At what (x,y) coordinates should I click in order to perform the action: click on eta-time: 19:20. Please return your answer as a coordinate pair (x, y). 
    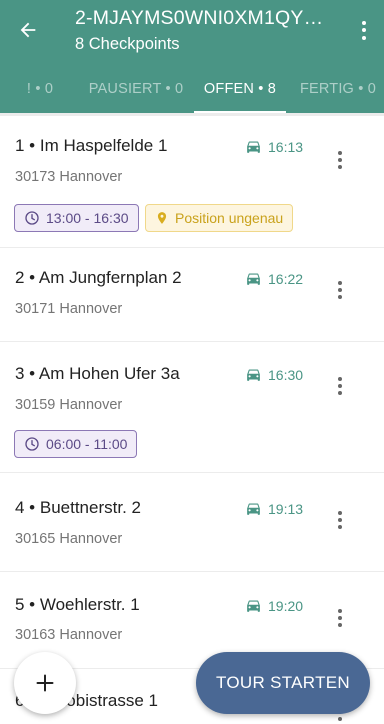
    Looking at the image, I should click on (286, 605).